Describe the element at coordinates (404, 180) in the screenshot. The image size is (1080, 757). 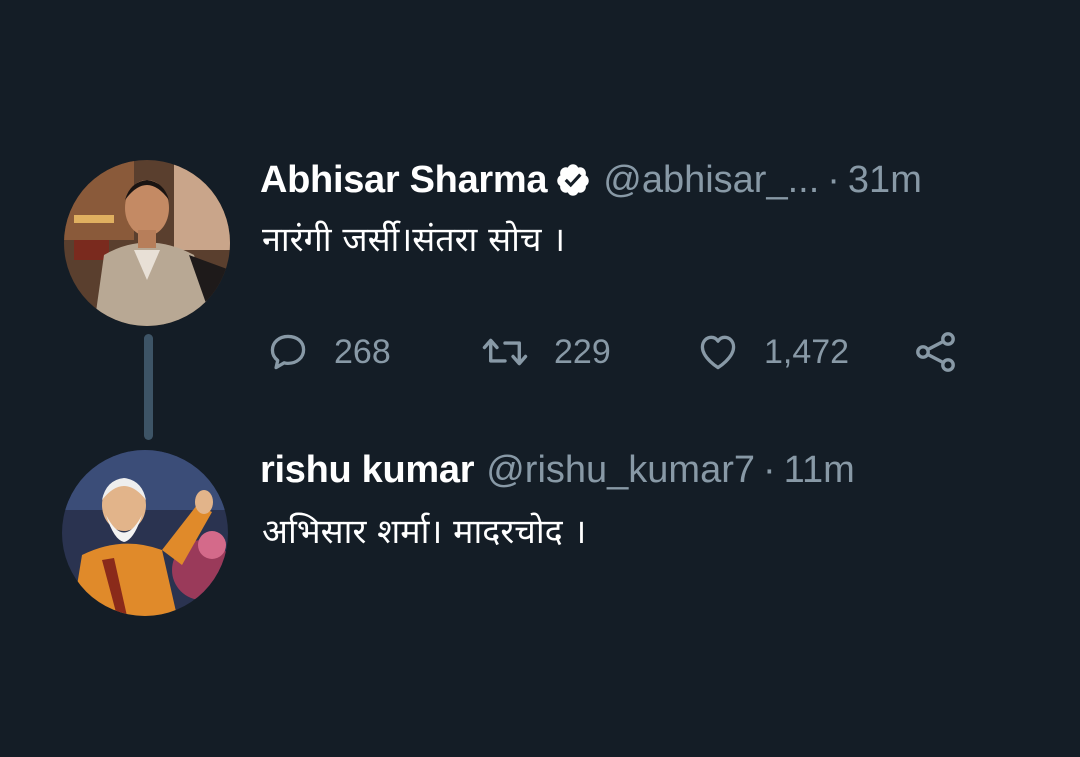
I see `display-name: Abhisar Sharma` at that location.